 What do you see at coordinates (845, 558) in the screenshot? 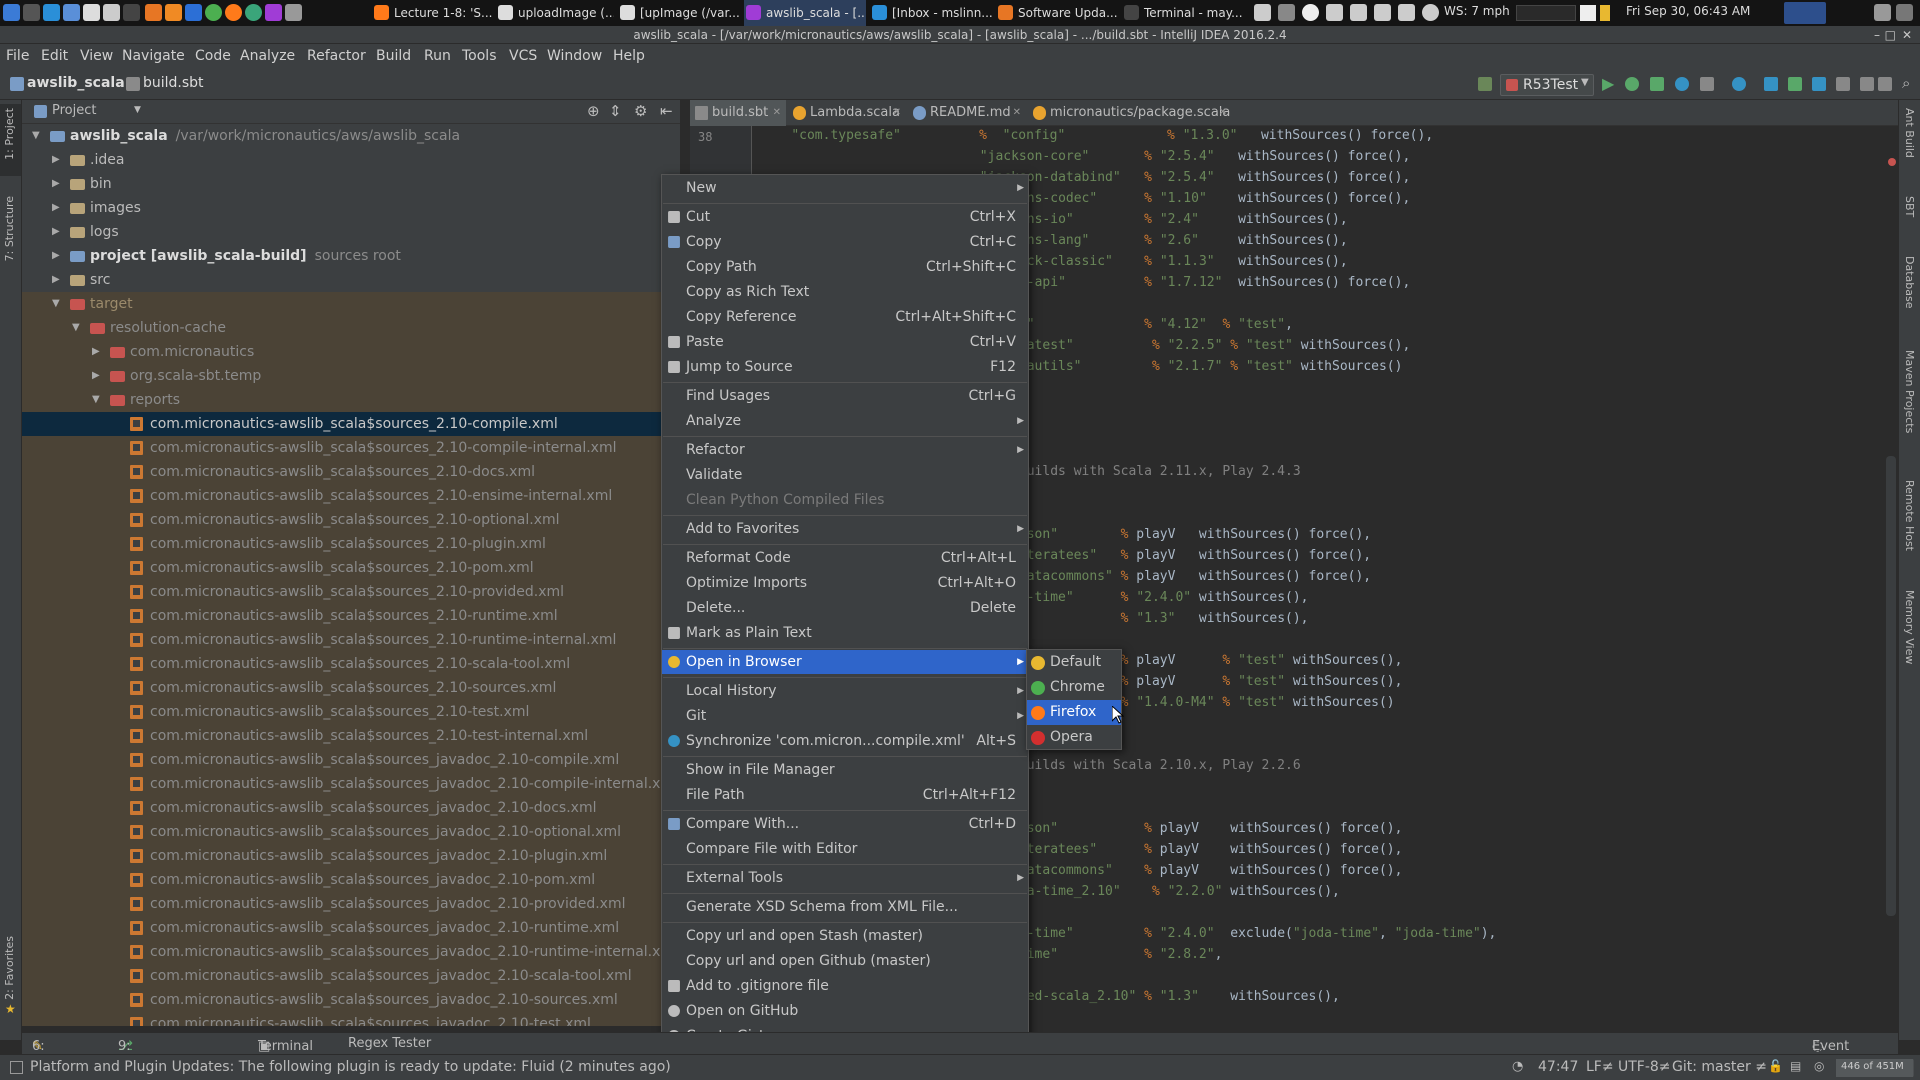
I see `menu-item-reformat-code: Reformat Code Ctrl+Alt+L` at bounding box center [845, 558].